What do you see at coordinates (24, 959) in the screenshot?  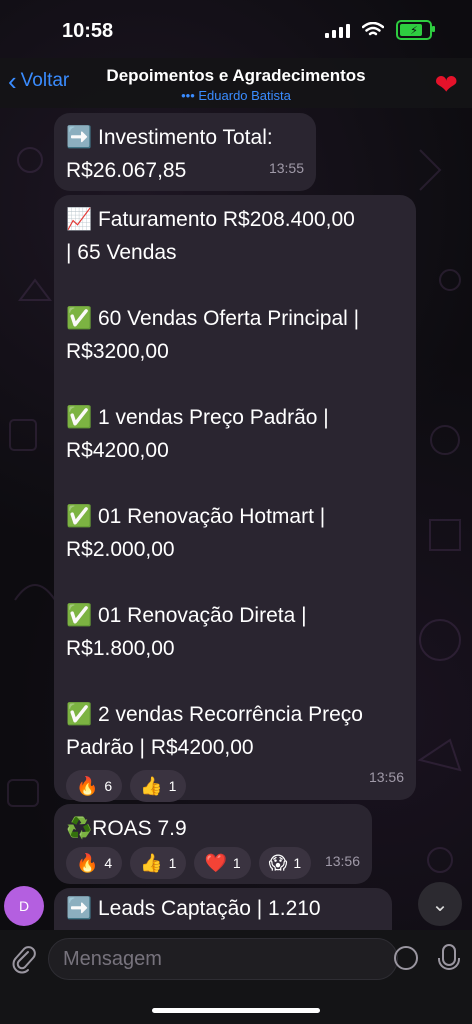 I see `paperclip-icon` at bounding box center [24, 959].